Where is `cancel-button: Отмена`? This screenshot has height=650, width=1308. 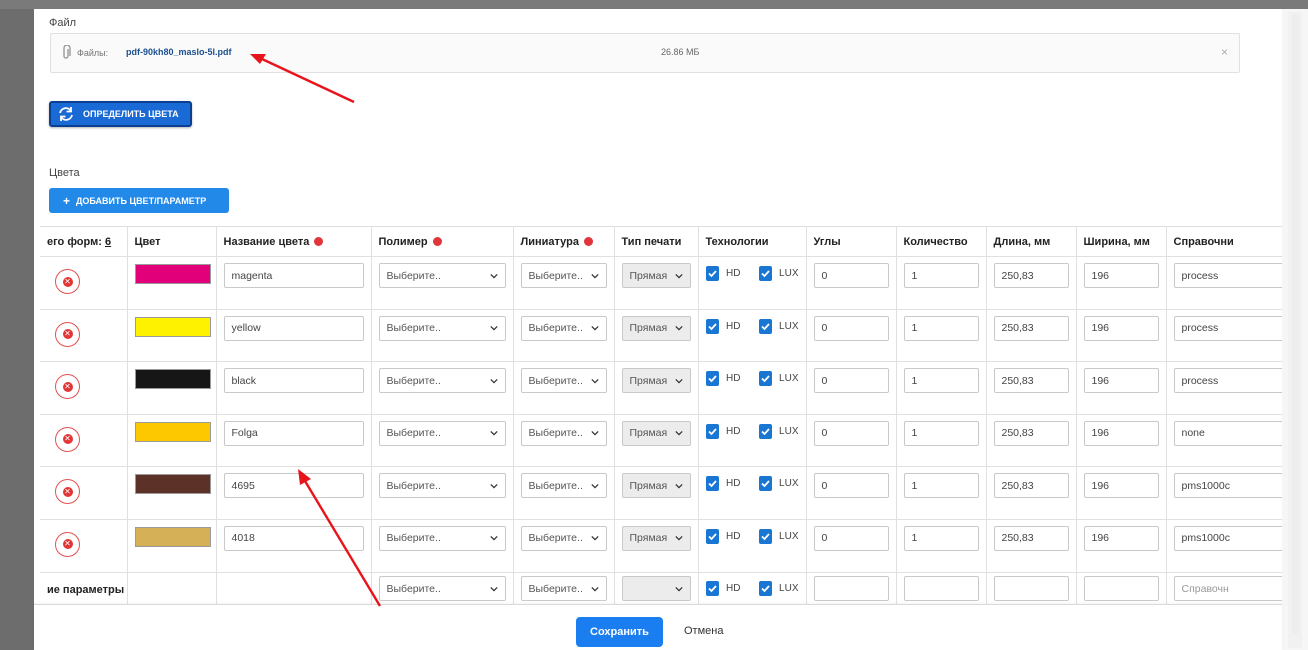 cancel-button: Отмена is located at coordinates (703, 631).